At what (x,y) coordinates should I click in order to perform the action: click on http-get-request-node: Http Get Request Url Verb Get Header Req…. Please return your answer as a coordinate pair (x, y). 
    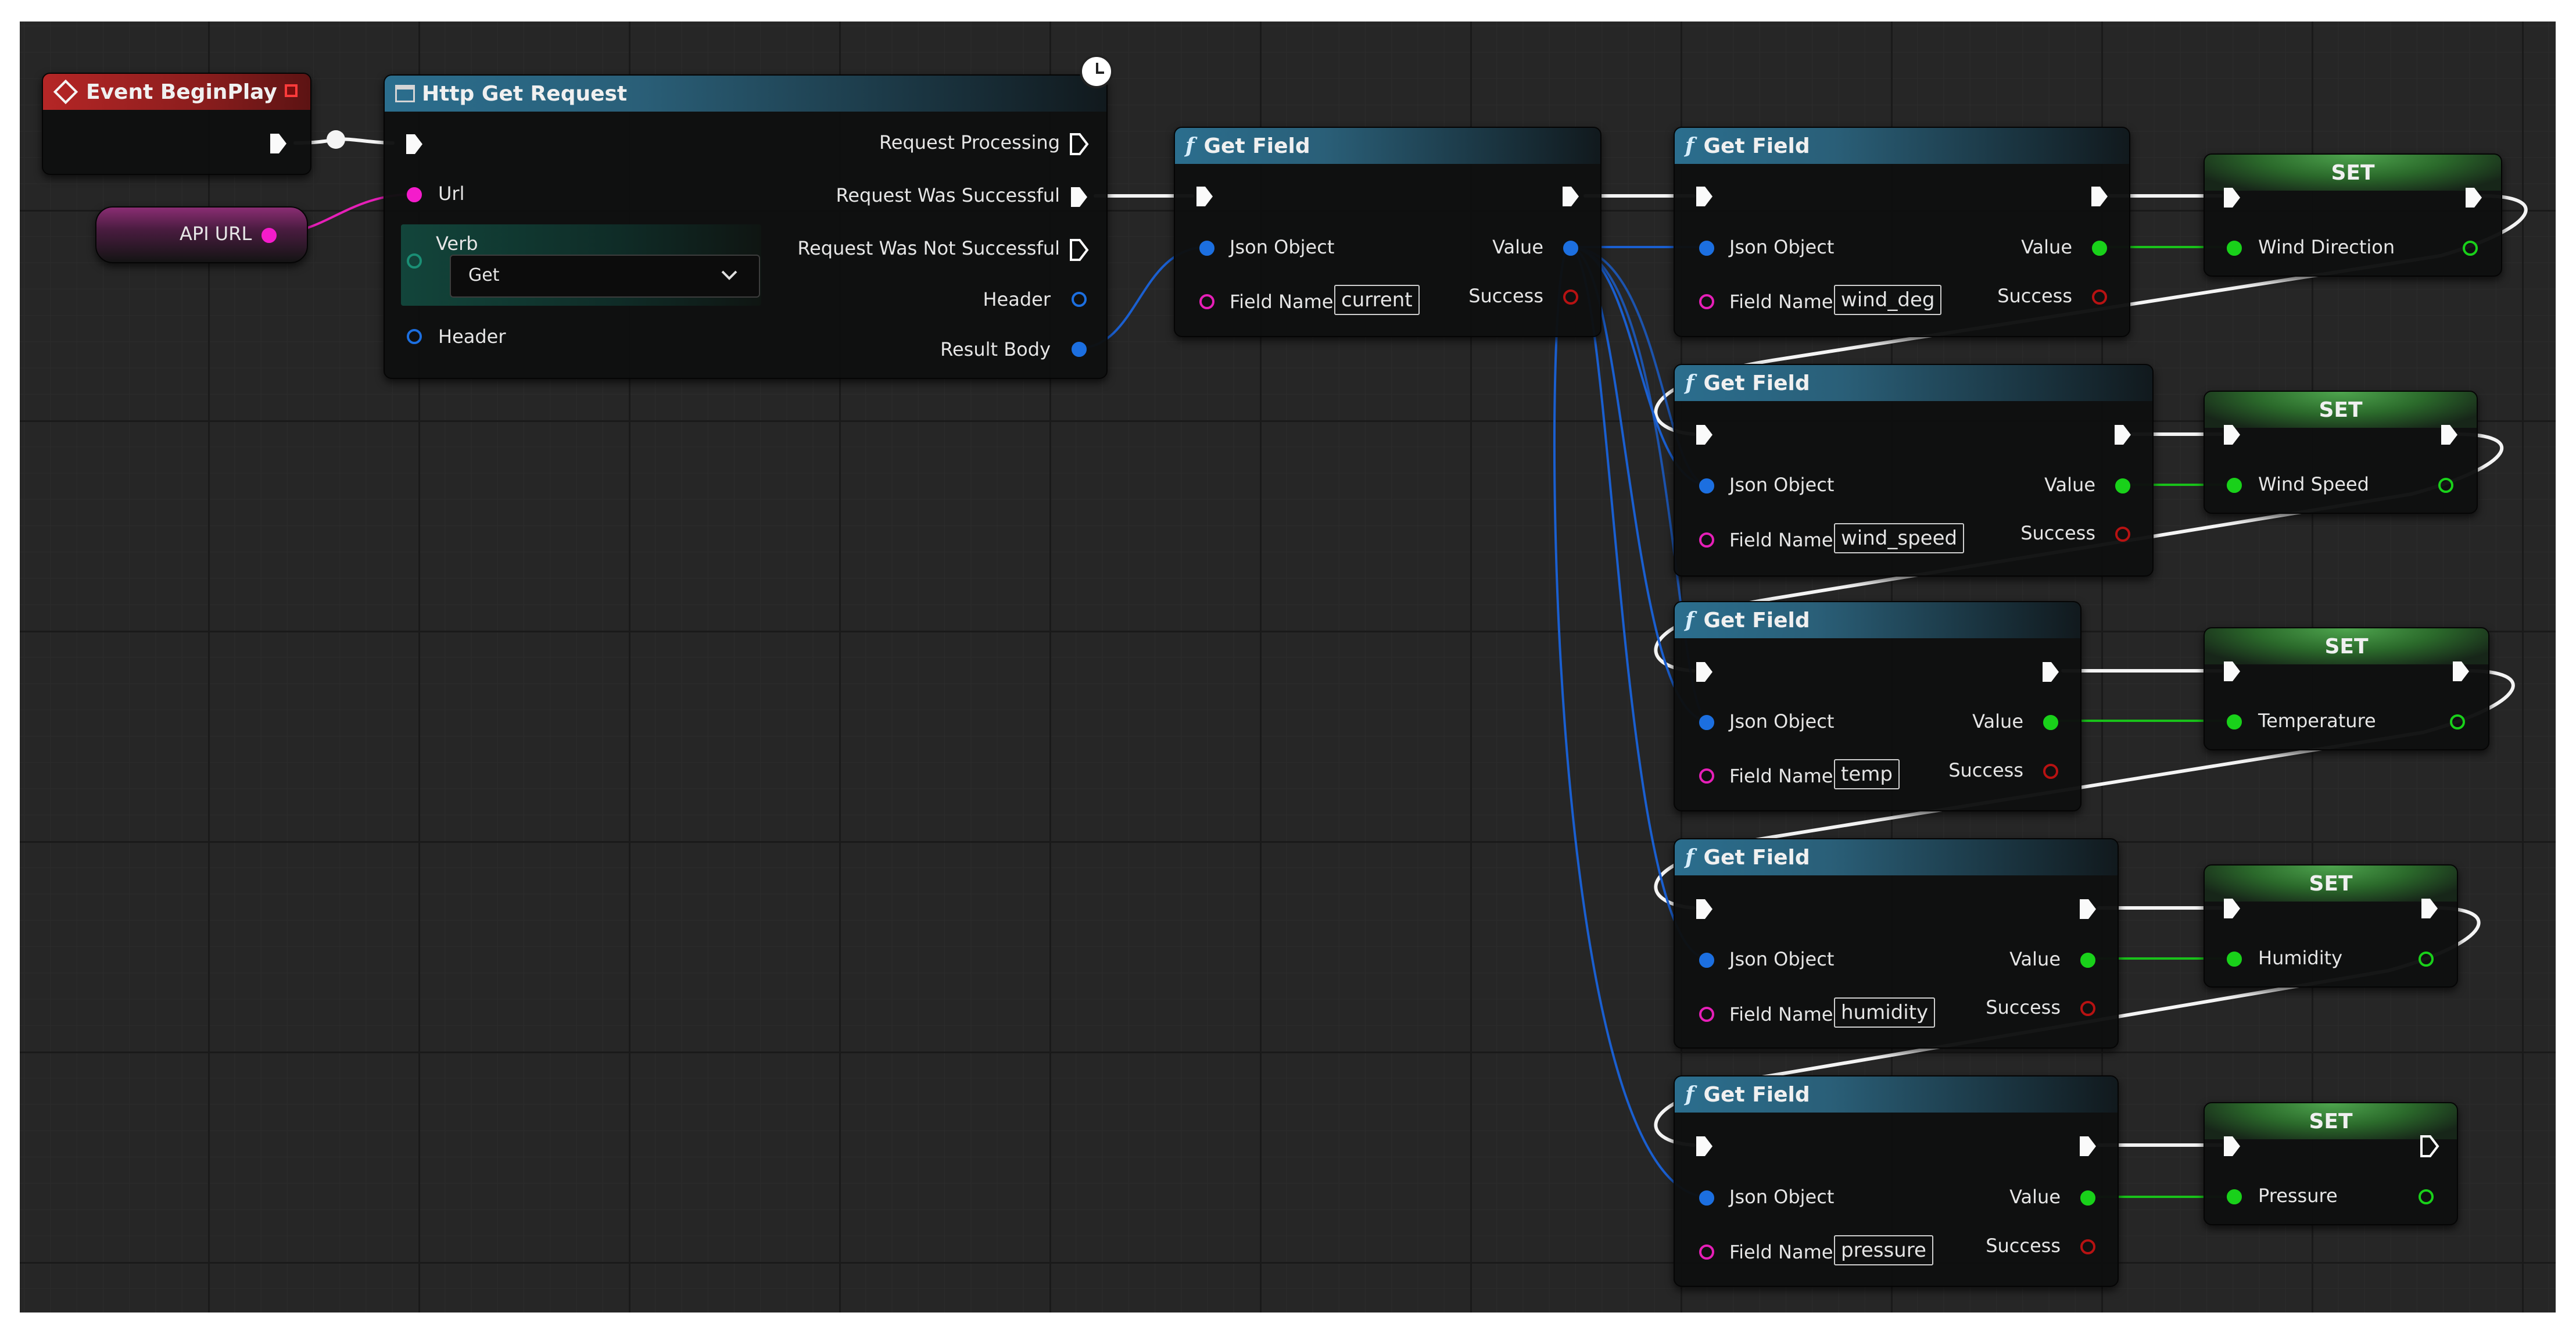
    Looking at the image, I should click on (748, 217).